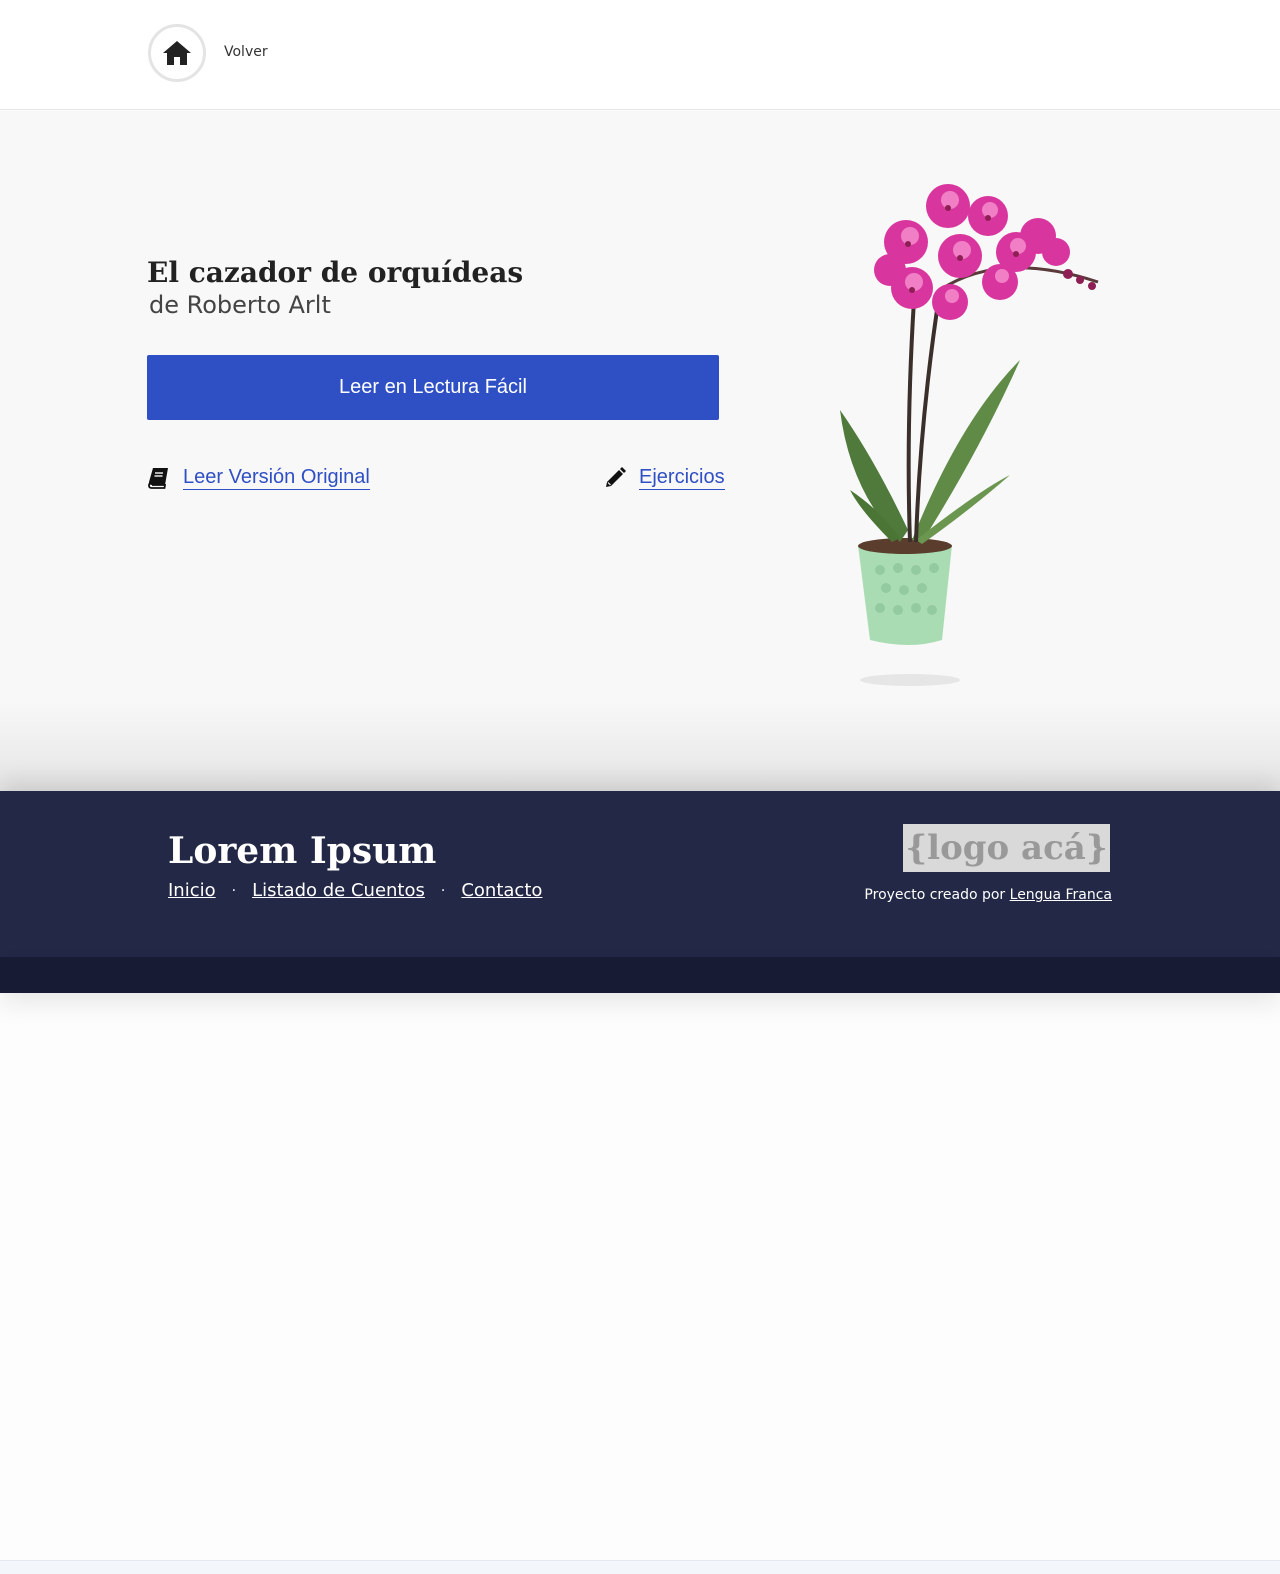  Describe the element at coordinates (616, 476) in the screenshot. I see `pencil-icon` at that location.